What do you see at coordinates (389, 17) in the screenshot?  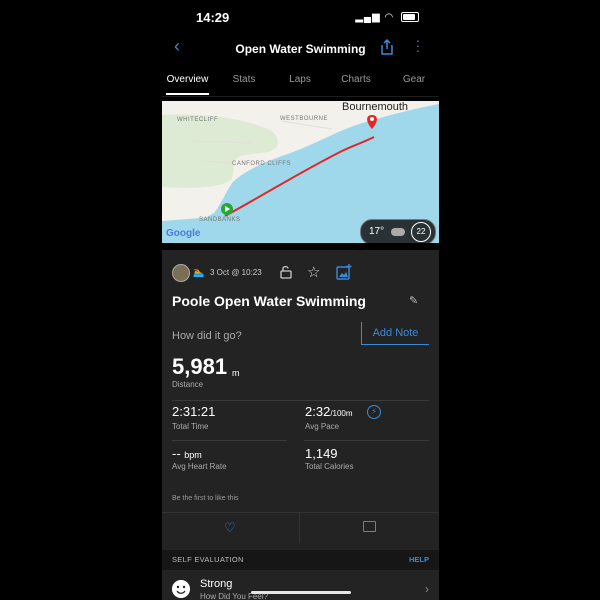 I see `wifi-icon: ◠` at bounding box center [389, 17].